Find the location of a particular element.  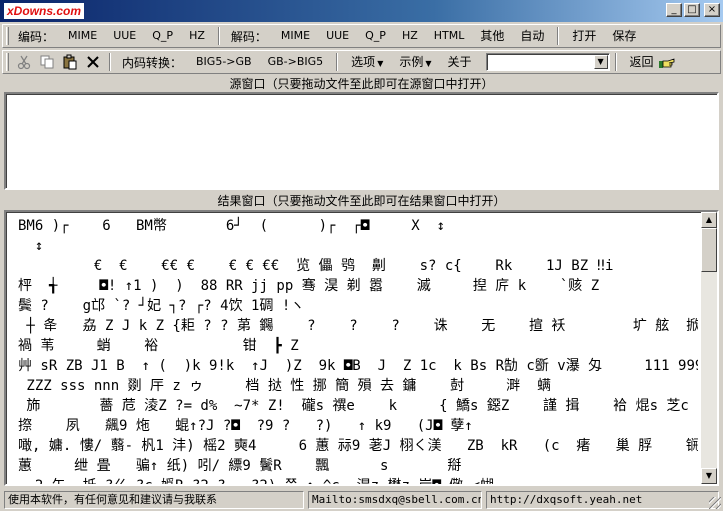

status-hint: 使用本软件，有任何意见和建议请与我联系 is located at coordinates (154, 500).